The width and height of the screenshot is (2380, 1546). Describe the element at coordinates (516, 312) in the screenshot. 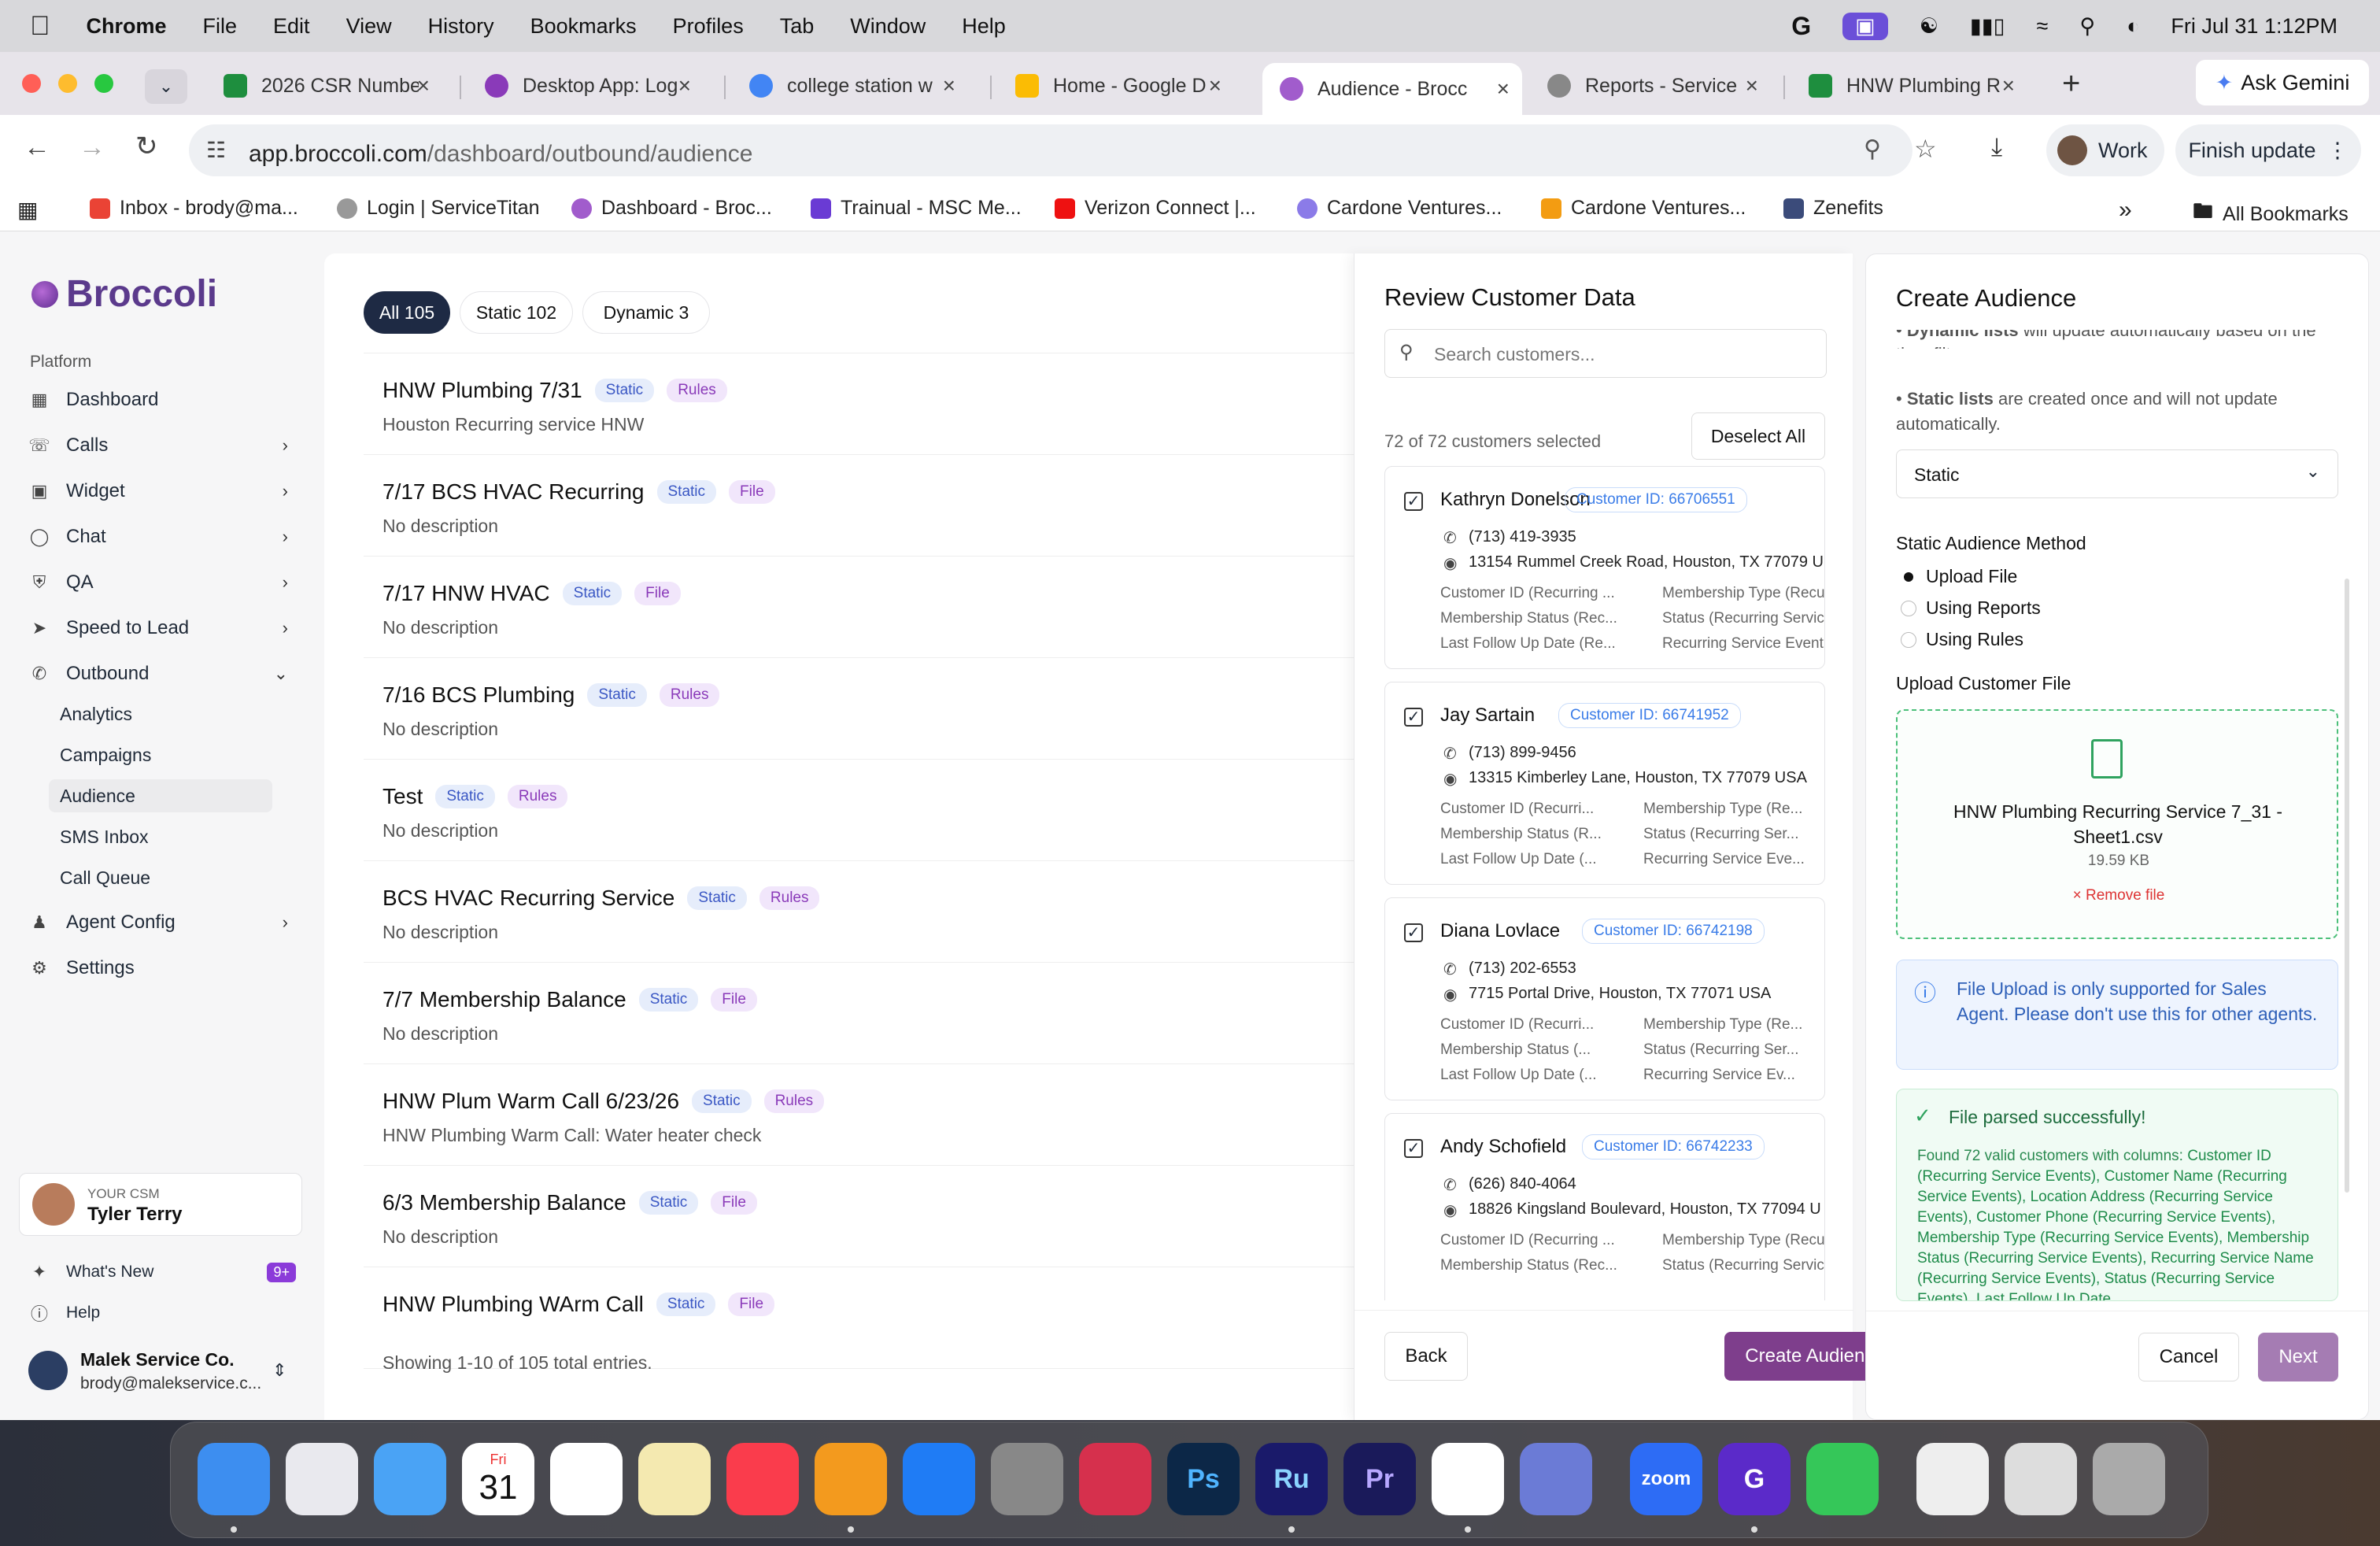

I see `filter-static: Static 102` at that location.